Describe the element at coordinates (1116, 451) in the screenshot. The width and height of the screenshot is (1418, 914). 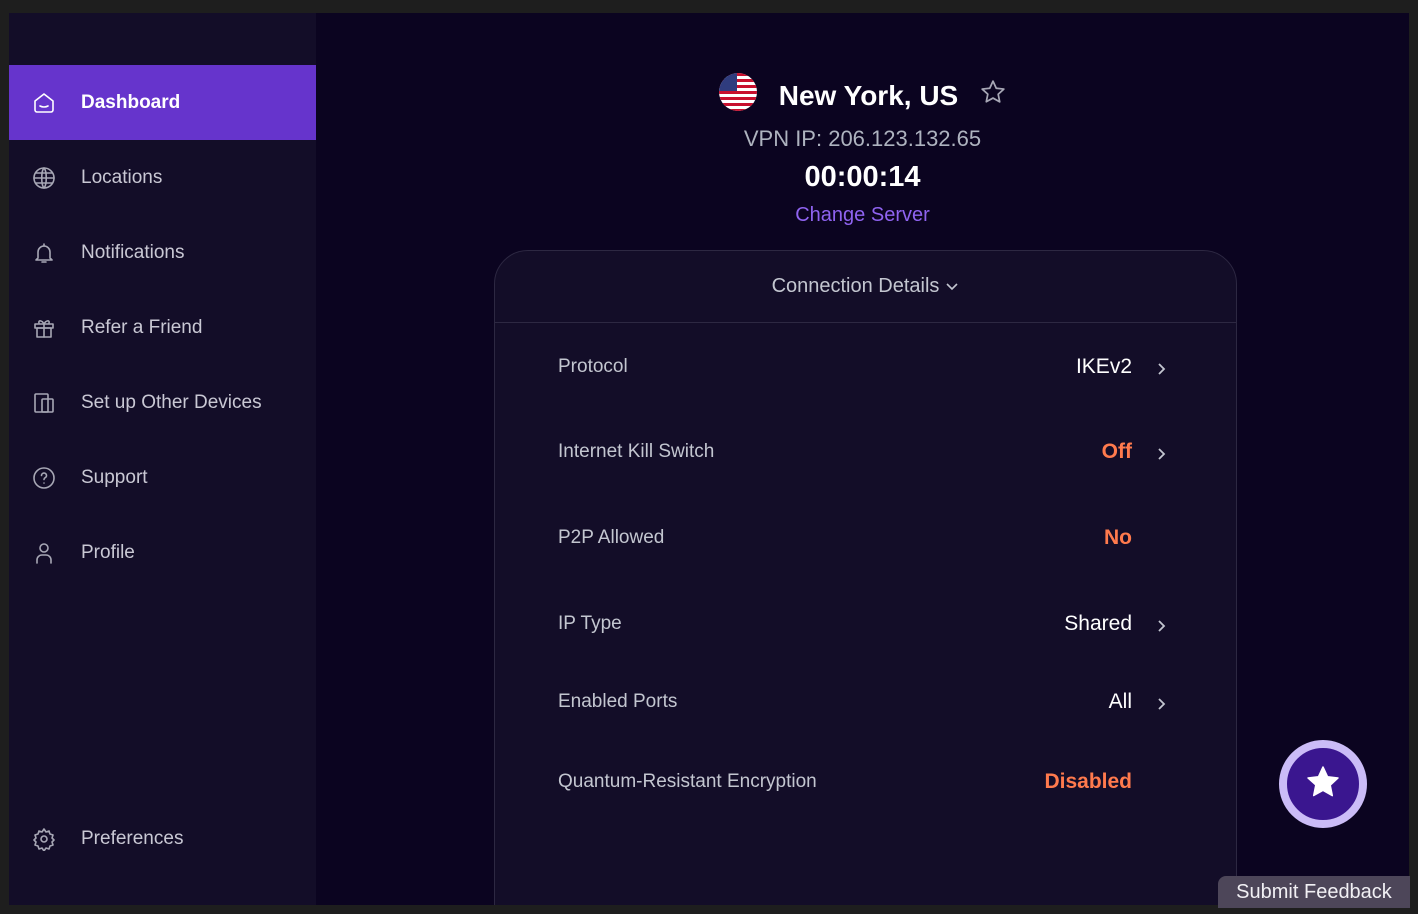
I see `detail-value: Off` at that location.